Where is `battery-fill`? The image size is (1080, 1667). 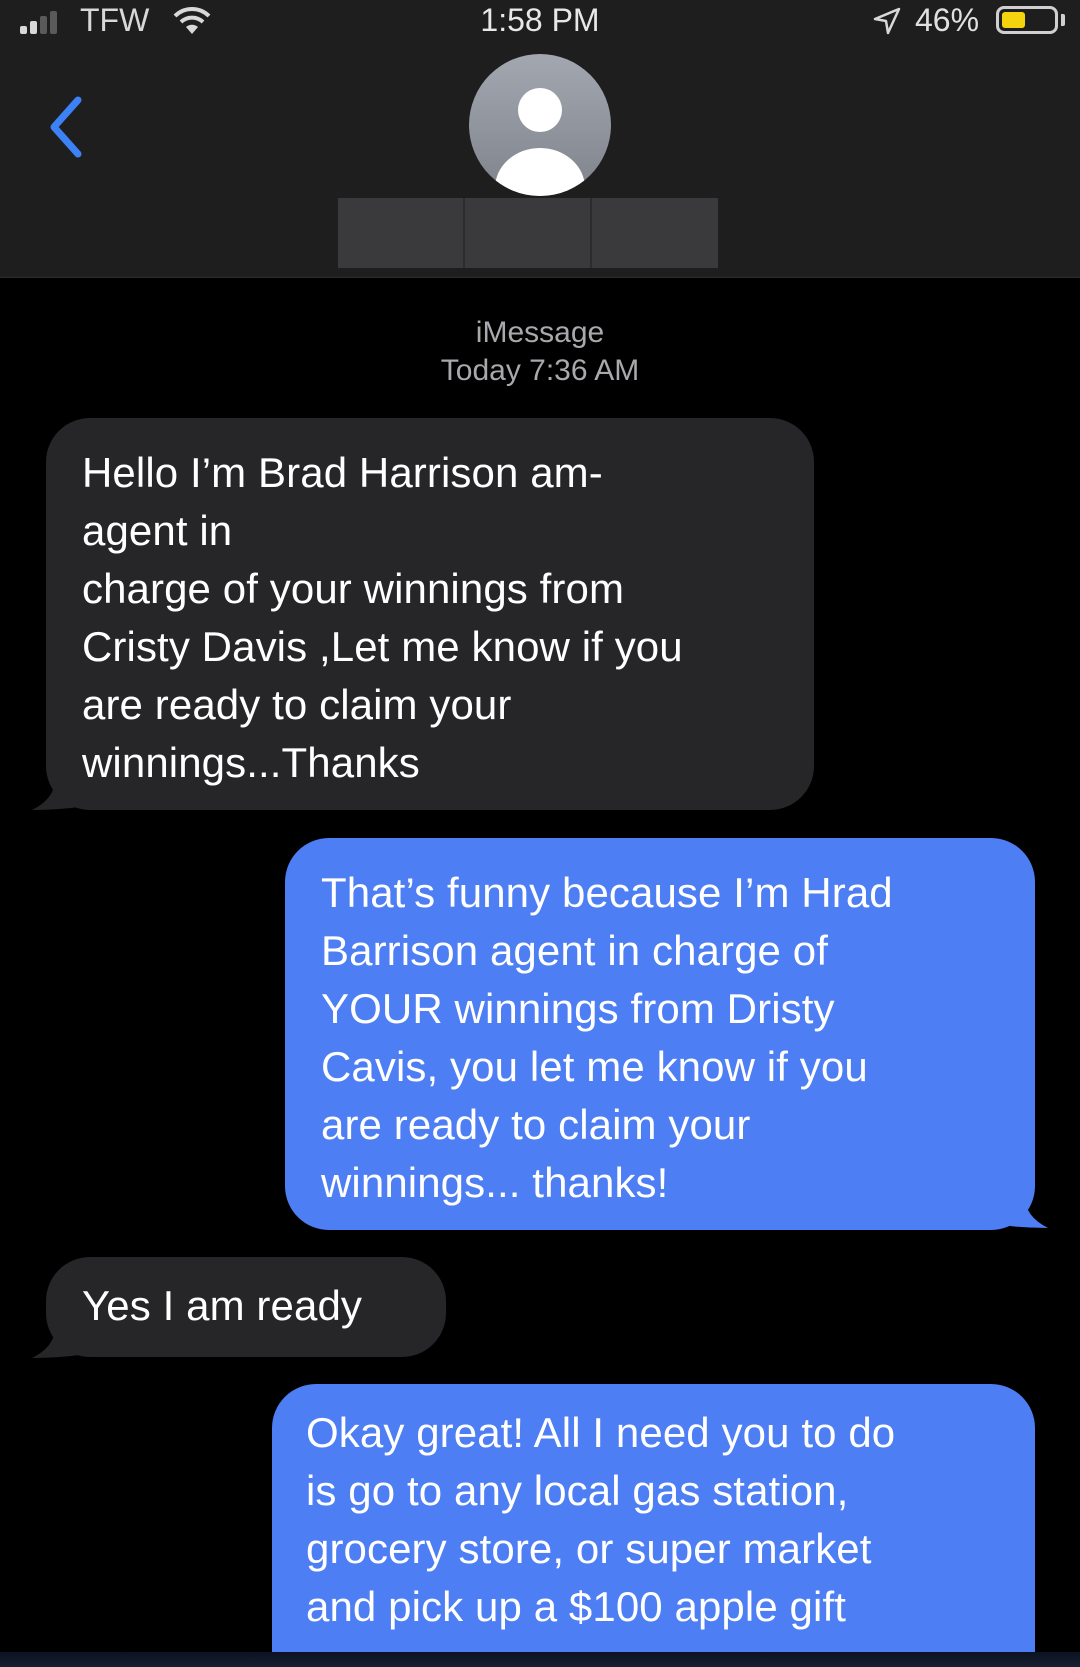 battery-fill is located at coordinates (1013, 20).